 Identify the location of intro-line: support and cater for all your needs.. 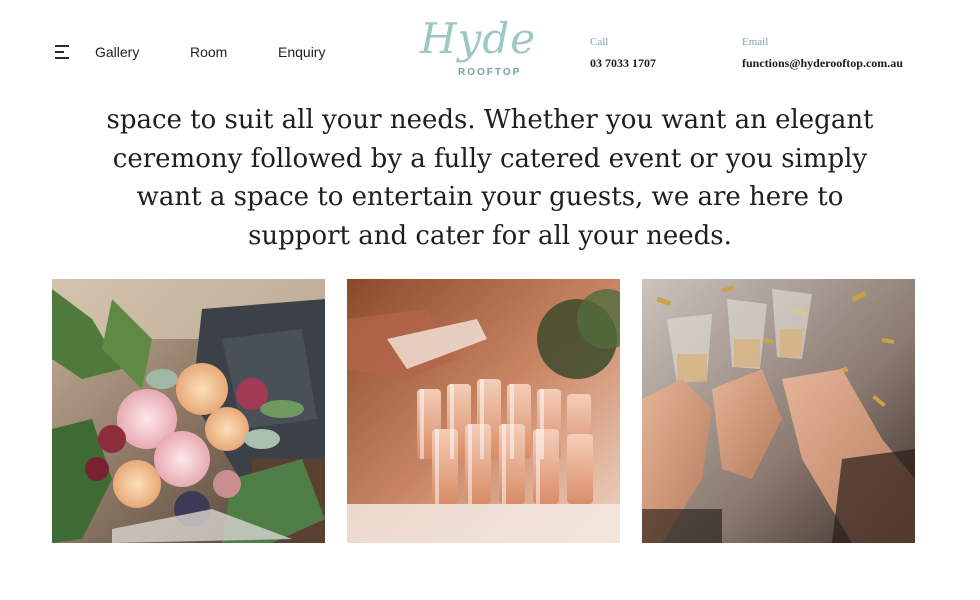
(490, 235).